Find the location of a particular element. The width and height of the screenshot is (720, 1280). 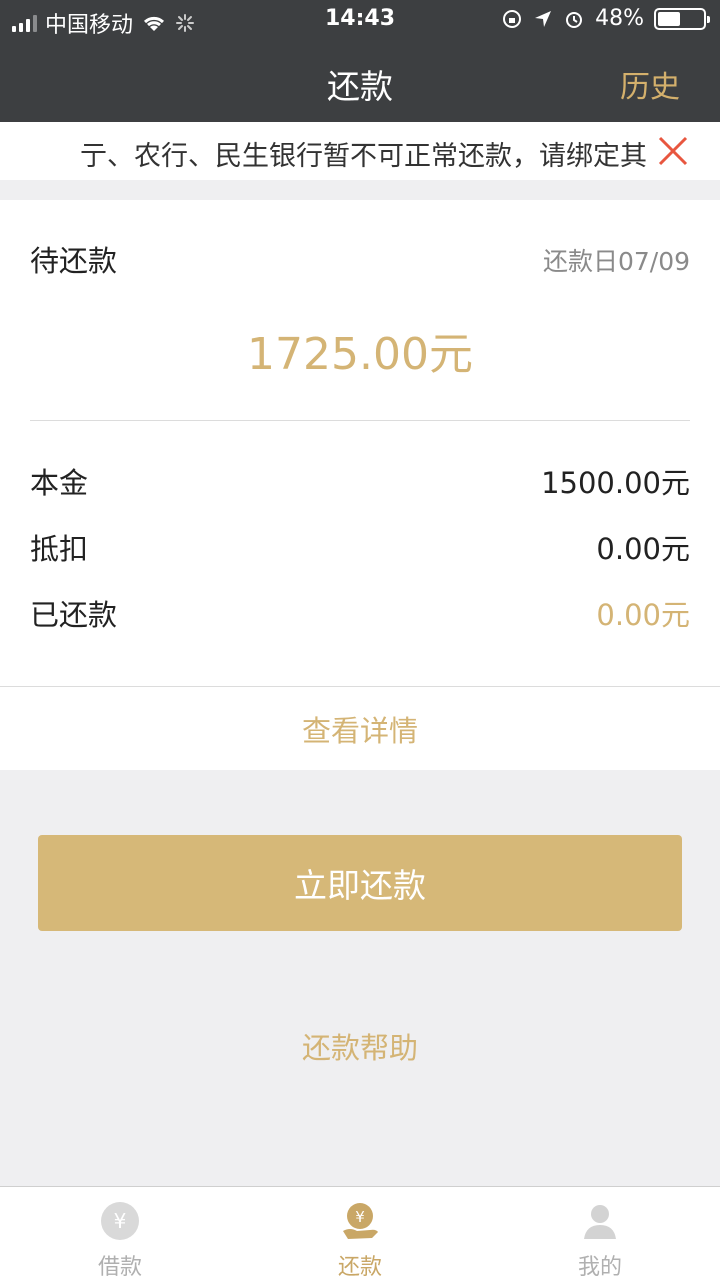

status-right: 48% is located at coordinates (605, 18).